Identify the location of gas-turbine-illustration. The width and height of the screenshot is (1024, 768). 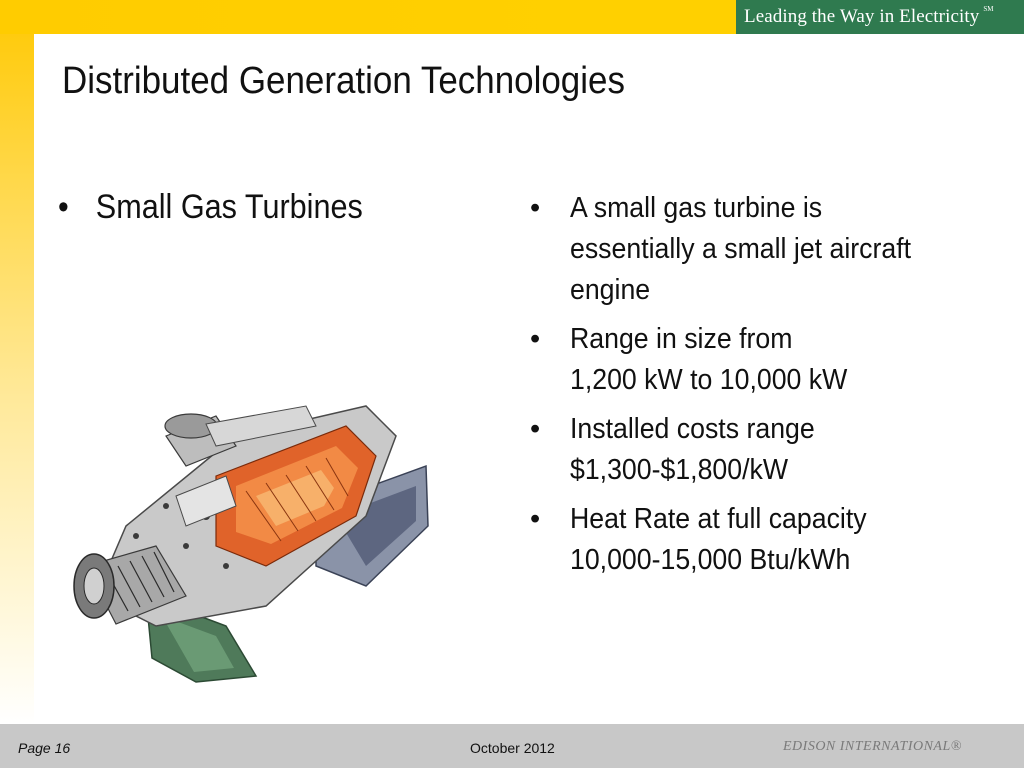
(251, 544).